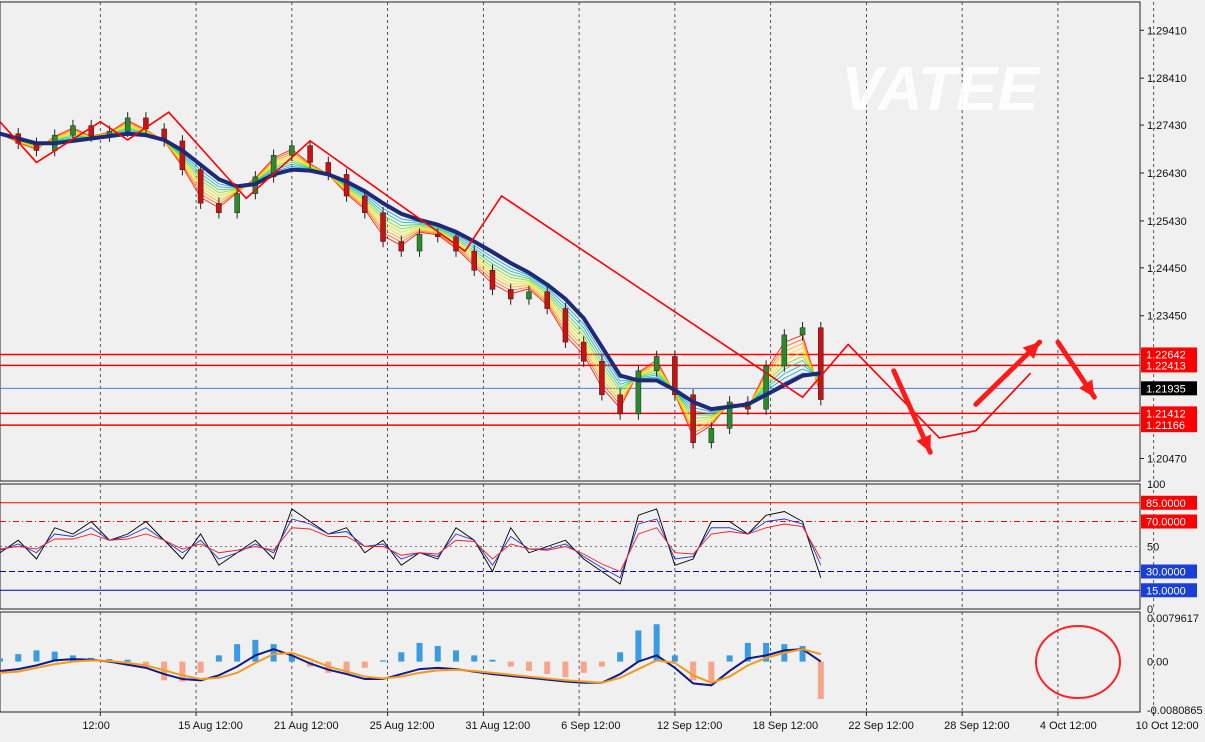 This screenshot has width=1205, height=742. Describe the element at coordinates (1166, 591) in the screenshot. I see `osc-level-label: 15.0000` at that location.